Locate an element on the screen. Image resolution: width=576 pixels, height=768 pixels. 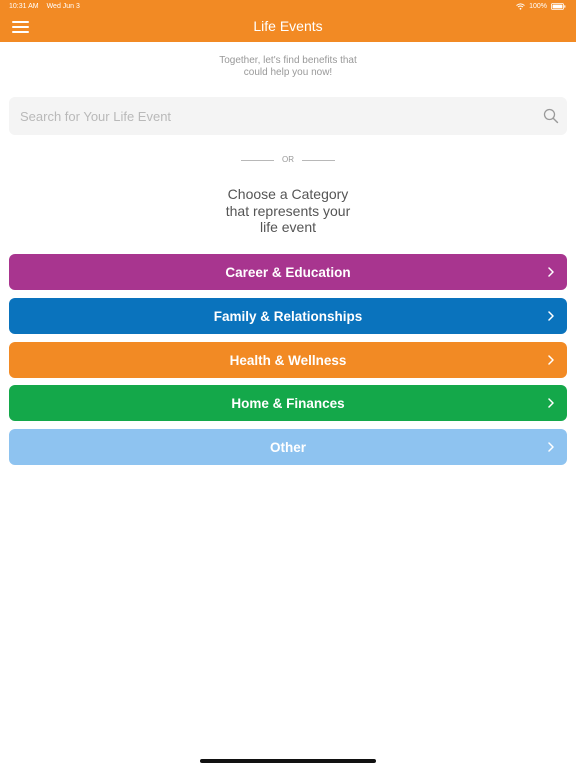
category-label: Family & Relationships is located at coordinates (288, 316).